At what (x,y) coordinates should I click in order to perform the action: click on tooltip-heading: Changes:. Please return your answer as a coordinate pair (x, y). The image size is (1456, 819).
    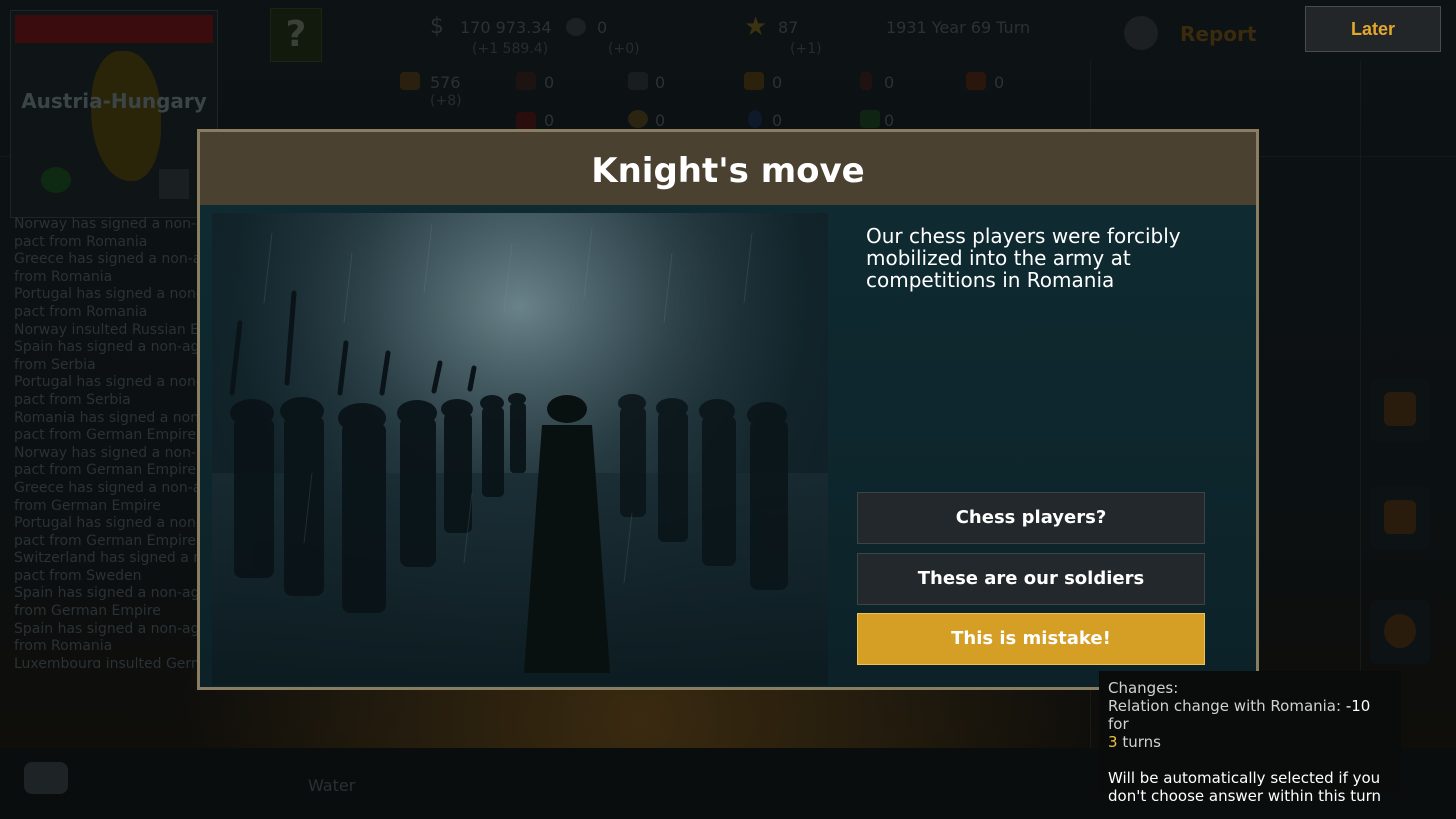
    Looking at the image, I should click on (1143, 688).